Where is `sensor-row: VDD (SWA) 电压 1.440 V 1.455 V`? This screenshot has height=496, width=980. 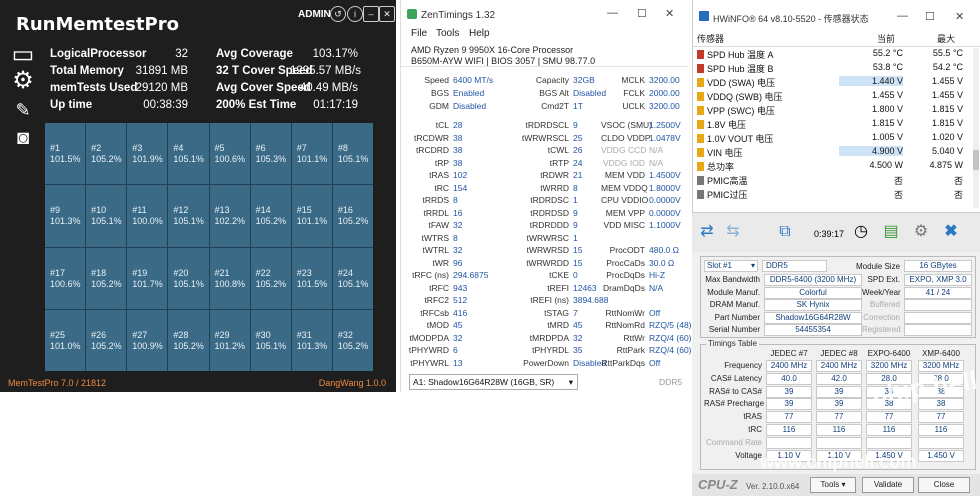 sensor-row: VDD (SWA) 电压 1.440 V 1.455 V is located at coordinates (831, 82).